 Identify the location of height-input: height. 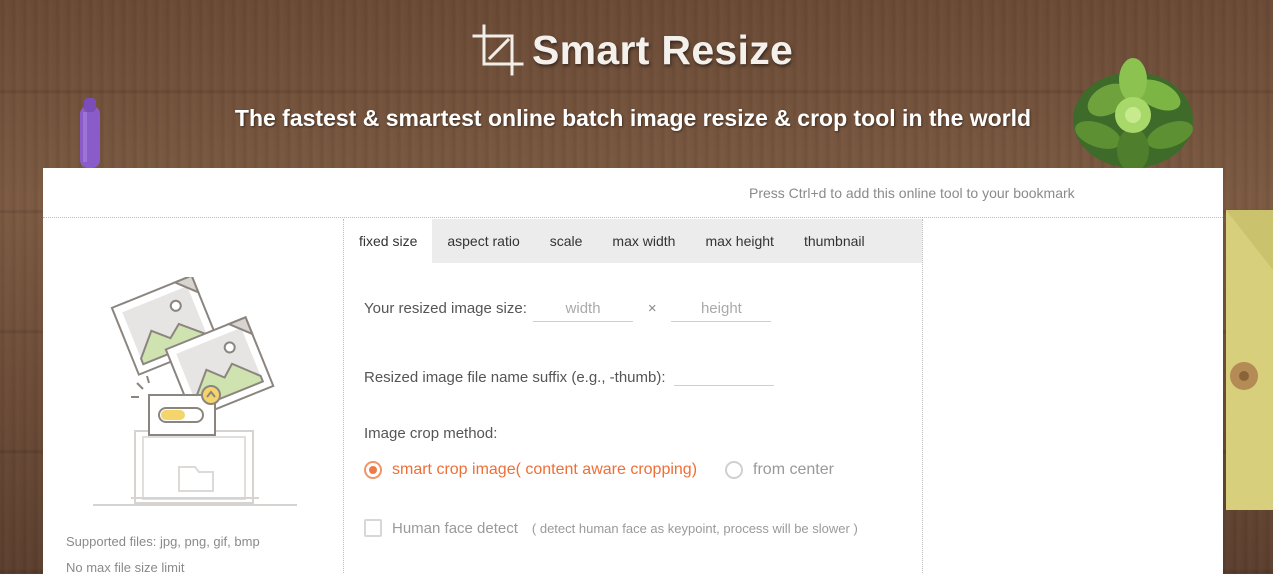
(721, 310).